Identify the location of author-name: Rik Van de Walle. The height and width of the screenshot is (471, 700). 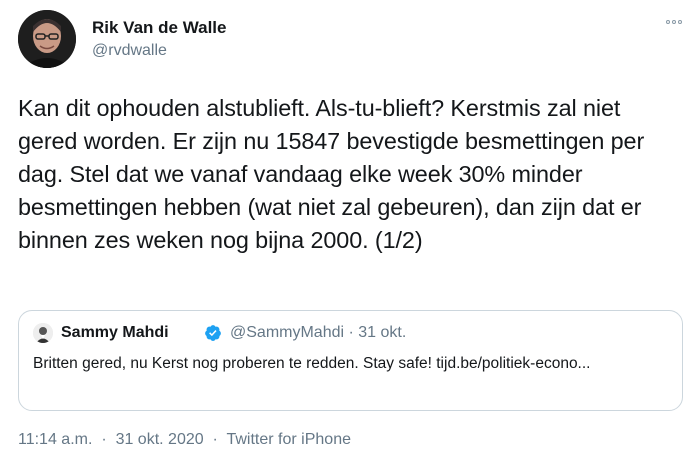
(159, 28).